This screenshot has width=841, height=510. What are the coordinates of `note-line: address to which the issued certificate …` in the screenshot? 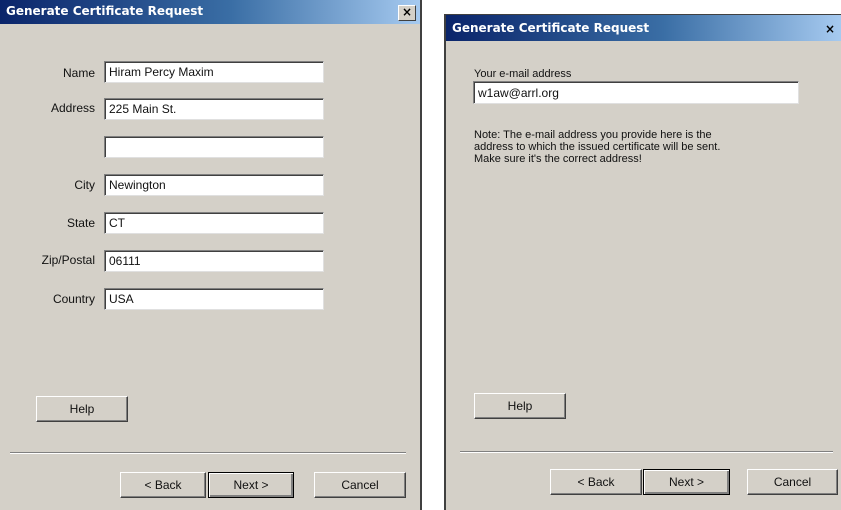 It's located at (597, 147).